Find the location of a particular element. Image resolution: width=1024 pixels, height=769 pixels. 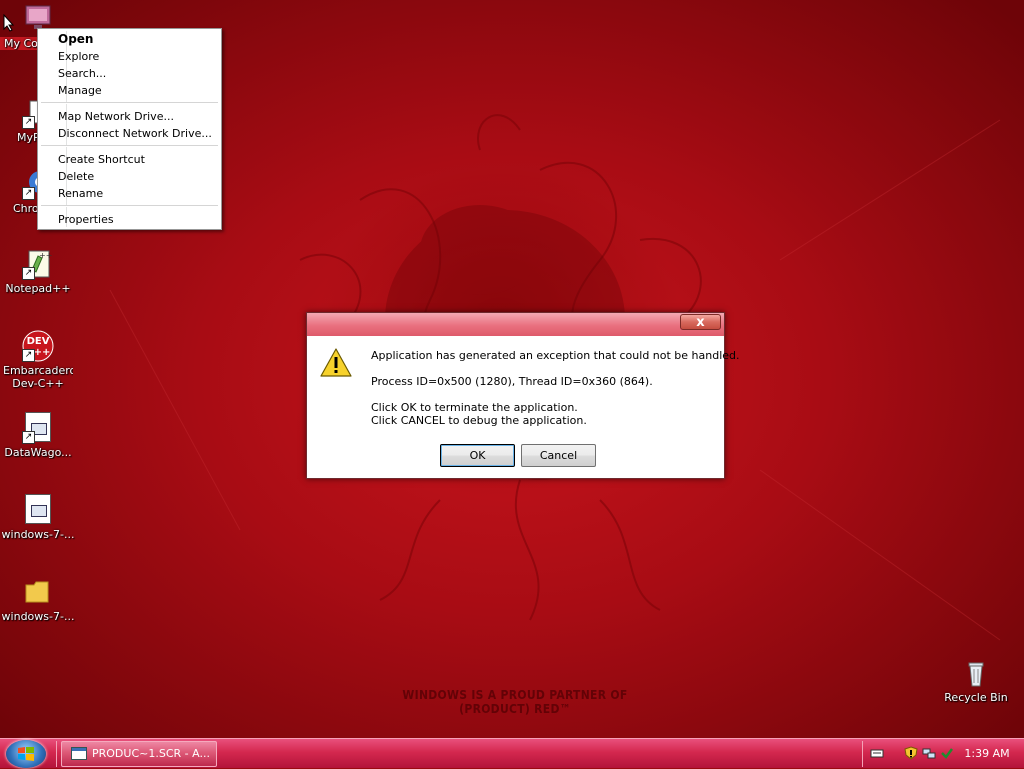

desktop-icon-label: Notepad++ is located at coordinates (38, 288).